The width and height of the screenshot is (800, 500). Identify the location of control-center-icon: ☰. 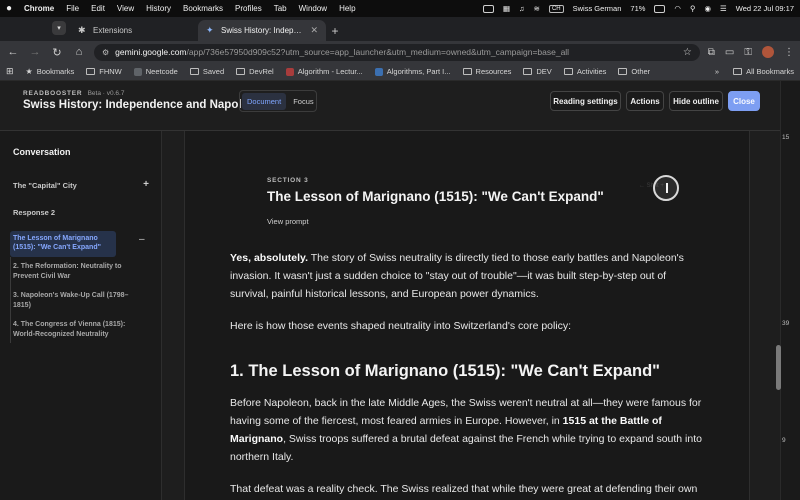
(723, 8).